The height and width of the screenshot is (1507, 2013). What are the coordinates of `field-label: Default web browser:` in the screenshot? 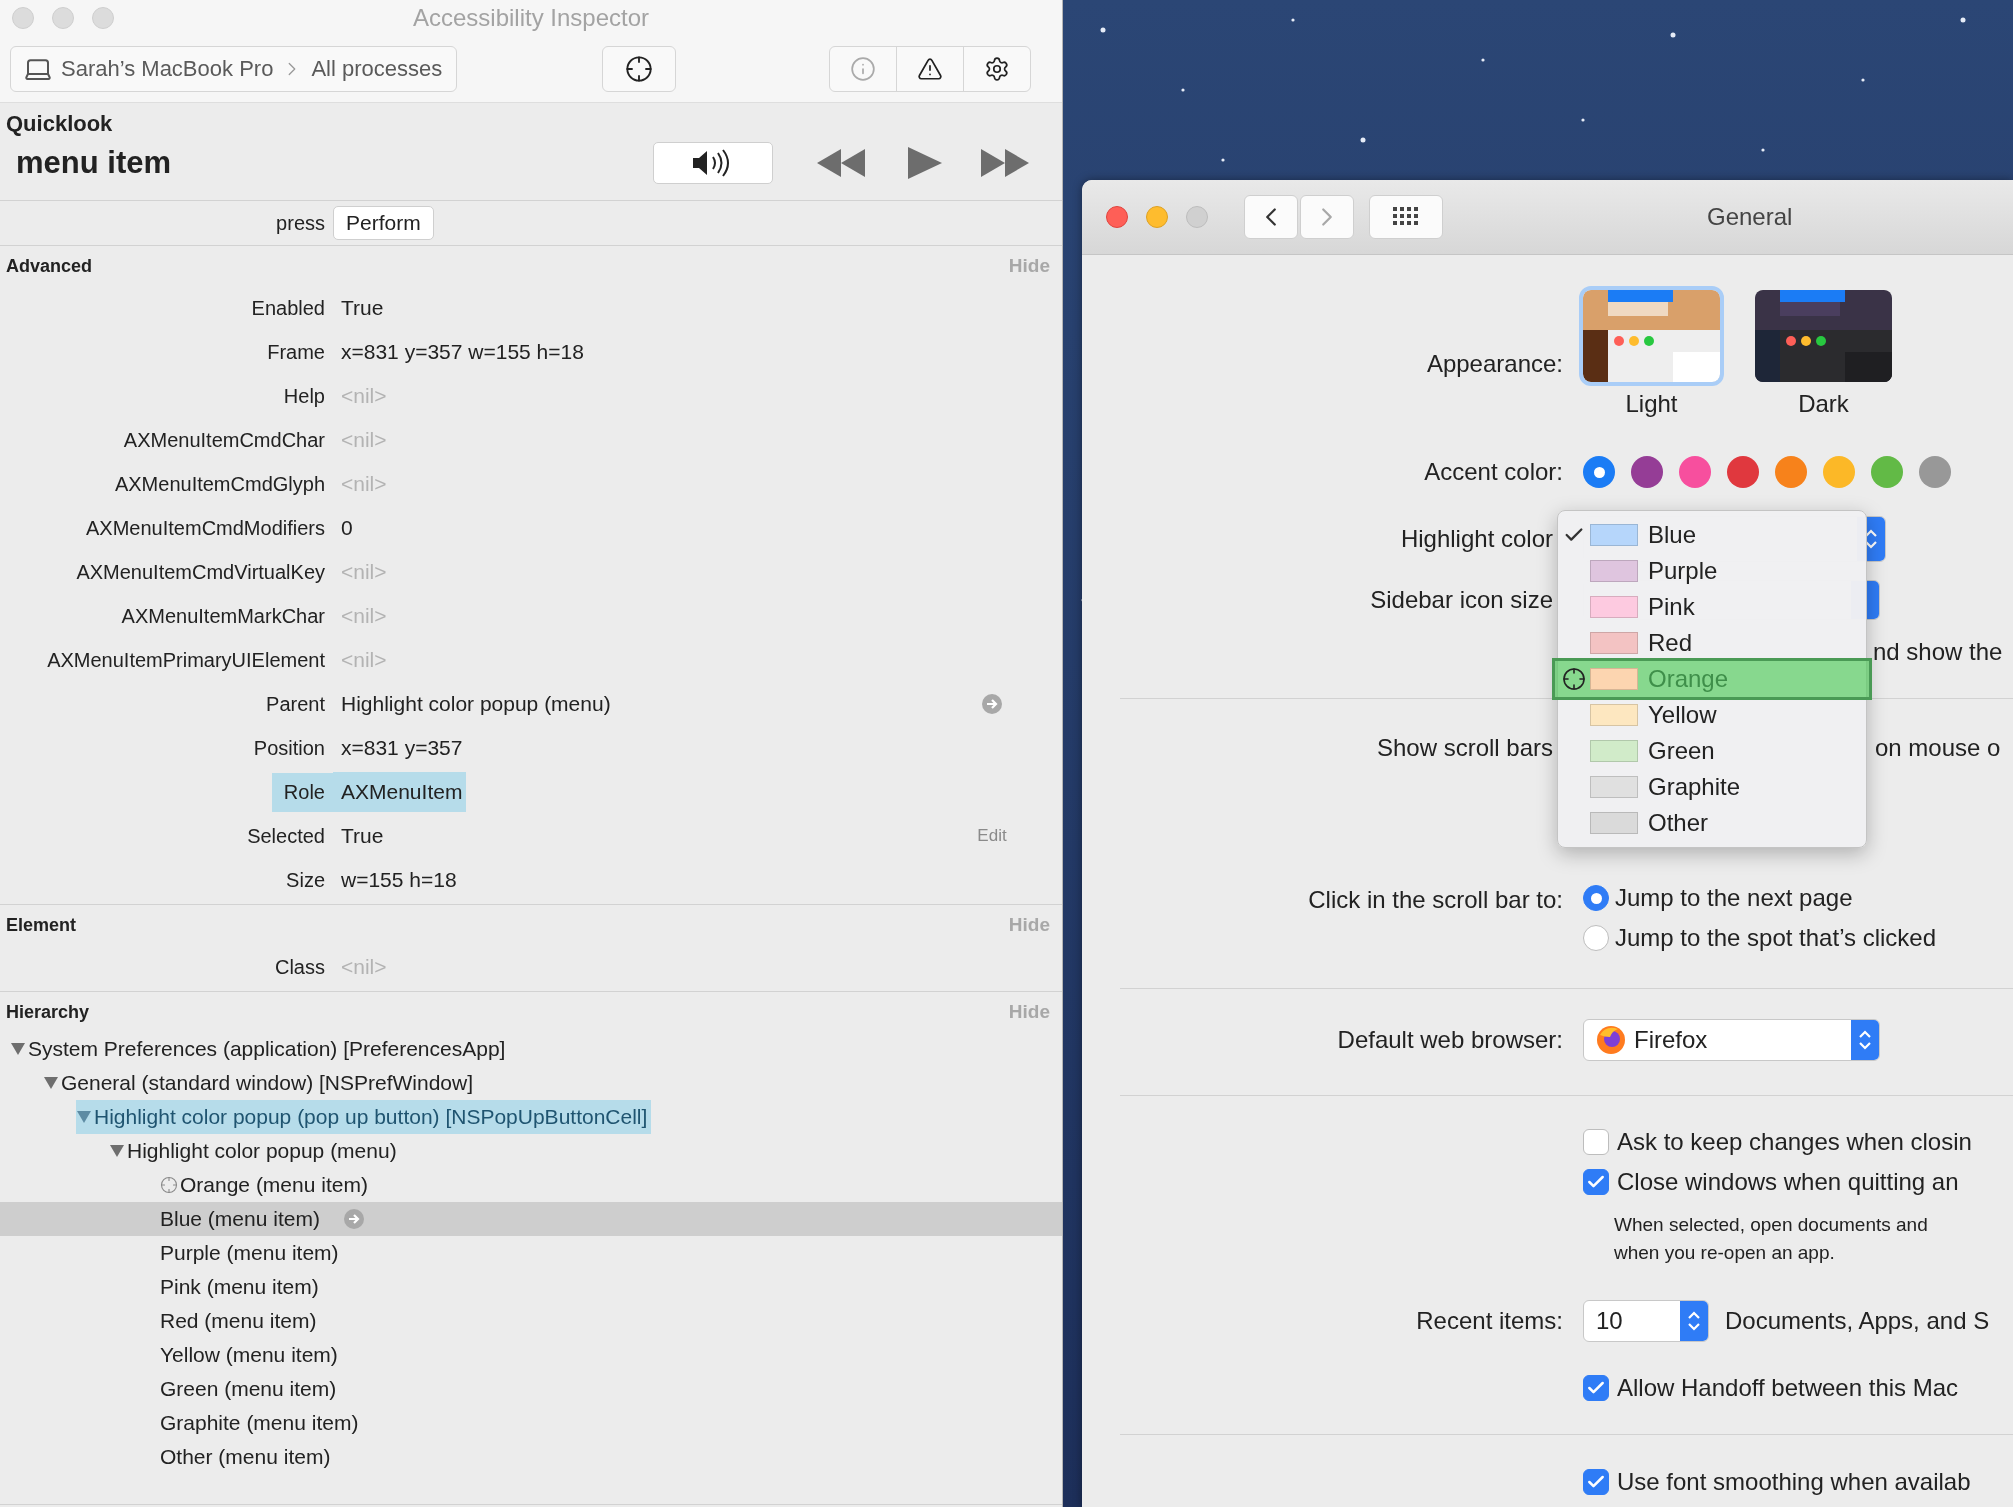 It's located at (1450, 1040).